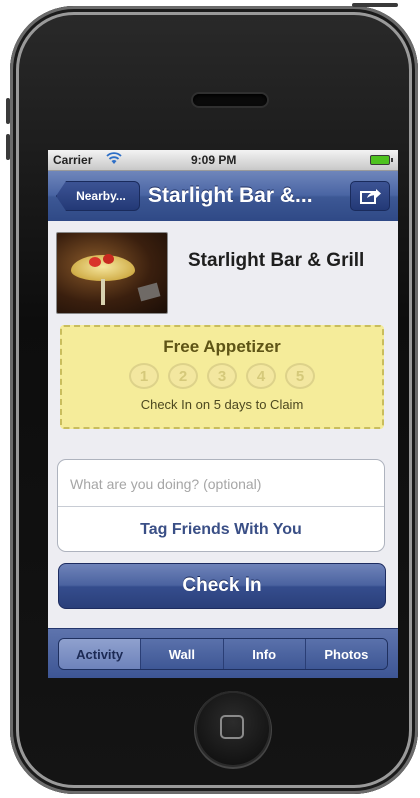 The image size is (420, 798). I want to click on venue-photo, so click(112, 273).